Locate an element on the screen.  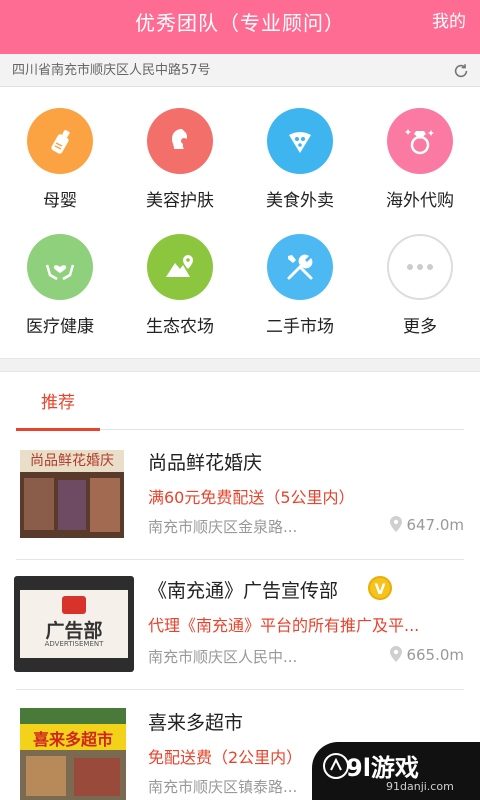
distance-value: 665.0m is located at coordinates (435, 655).